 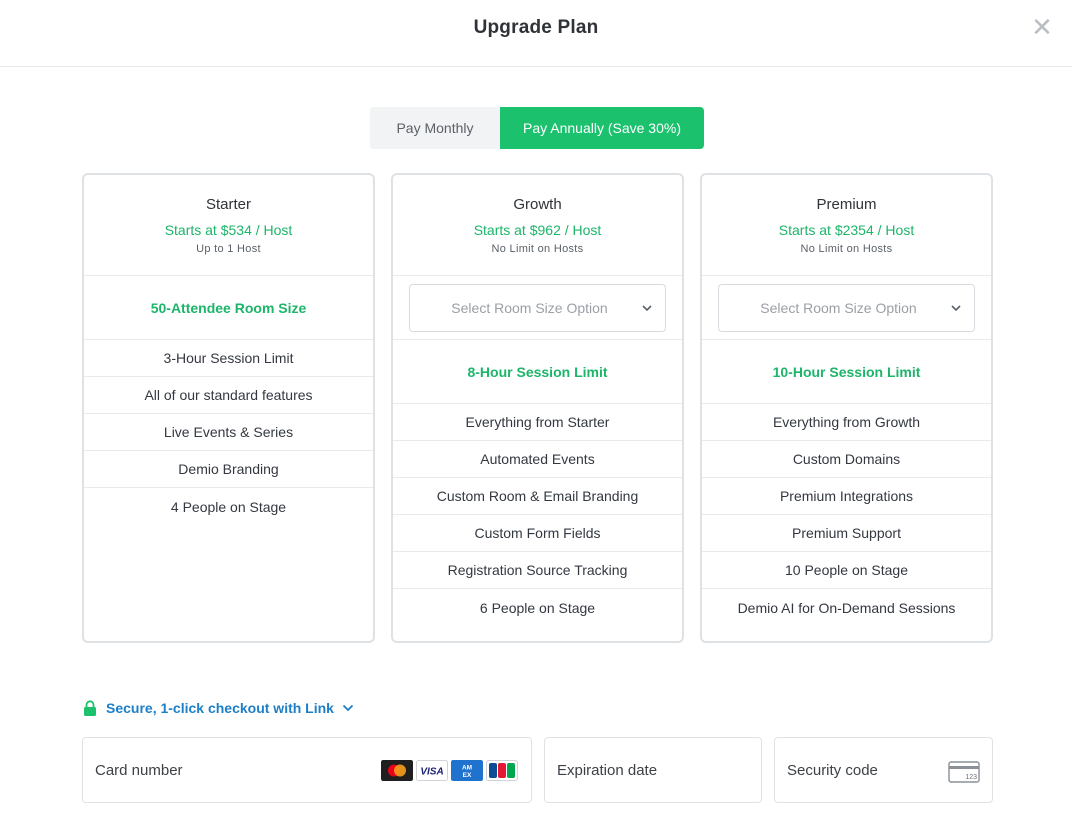 I want to click on session-limit-row: 10-Hour Session Limit, so click(x=846, y=372).